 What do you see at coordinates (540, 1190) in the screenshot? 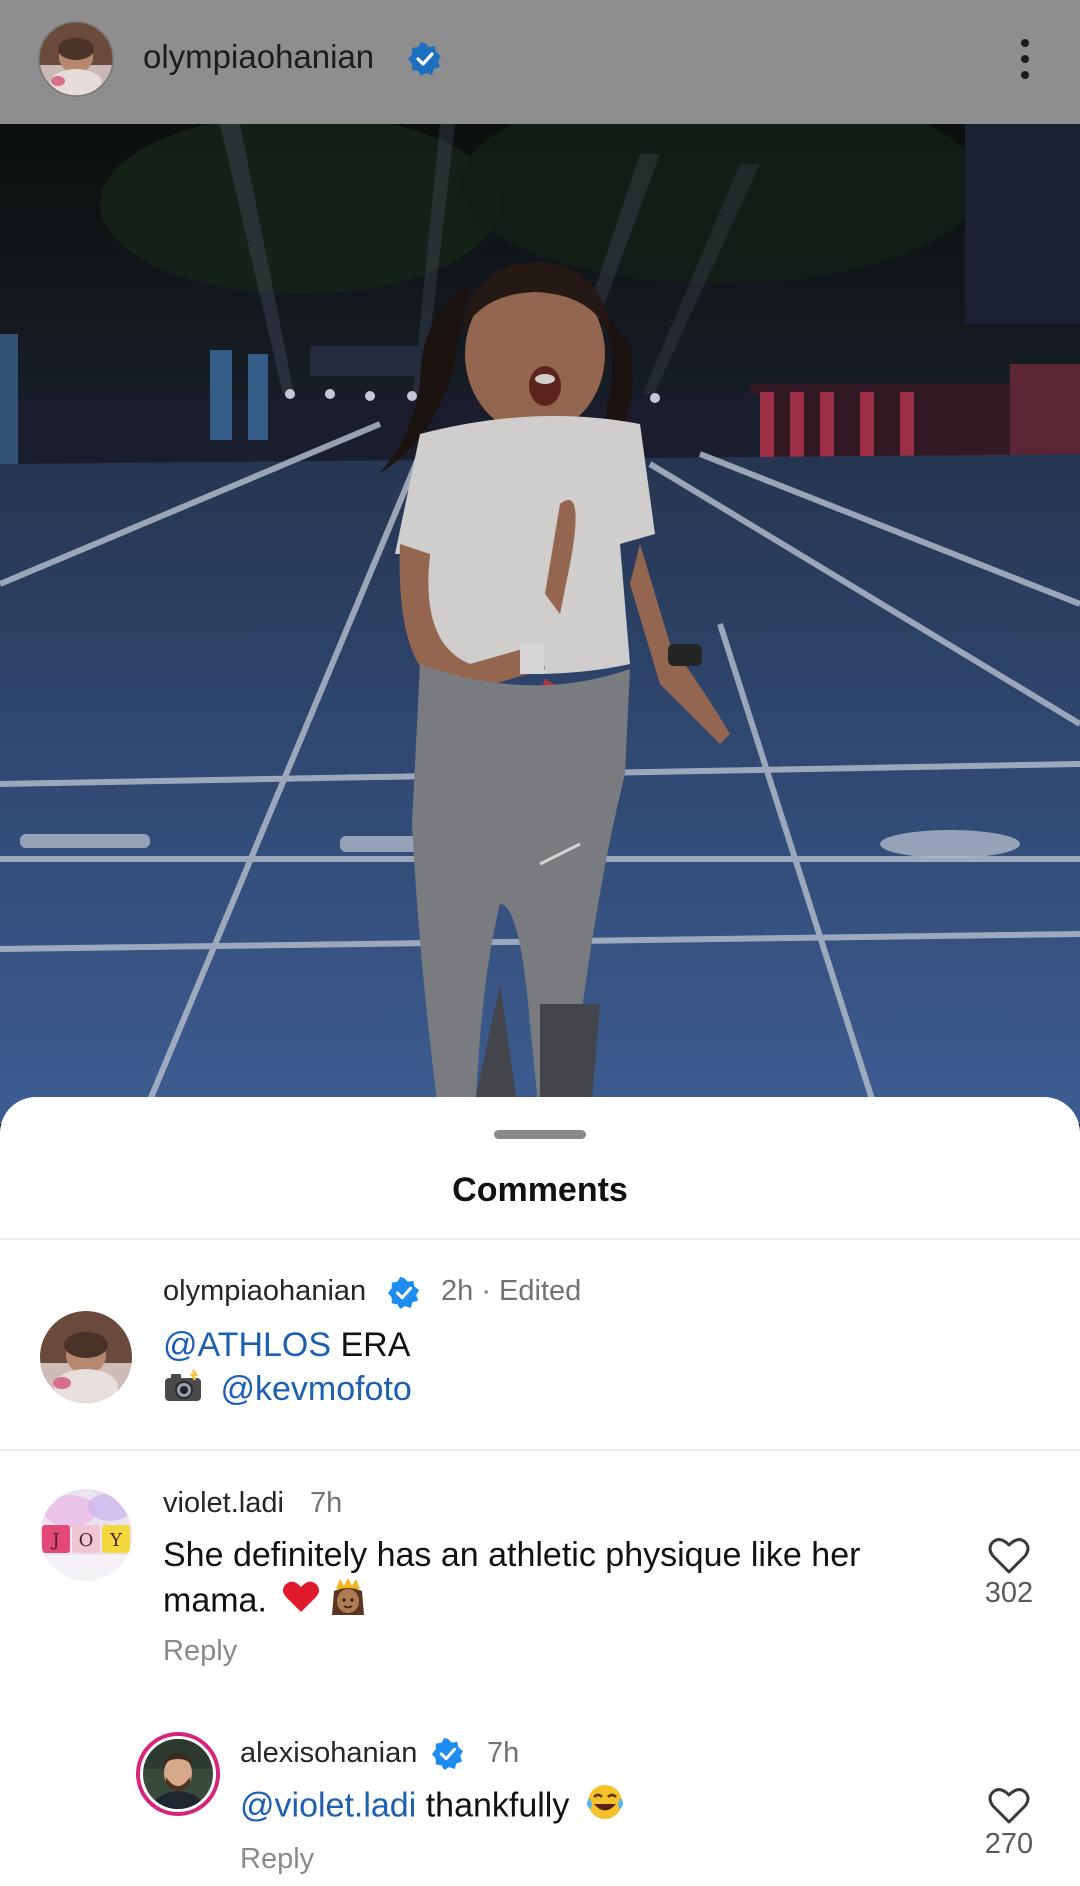
I see `sheet-title: Comments` at bounding box center [540, 1190].